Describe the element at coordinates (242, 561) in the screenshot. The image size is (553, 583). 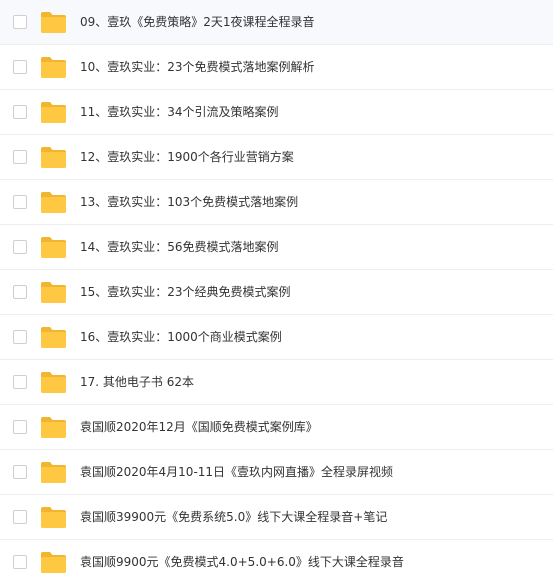
I see `file-name: 袁国顺9900元《免费模式4.0+5.0+6.0》线下大课全程录音` at that location.